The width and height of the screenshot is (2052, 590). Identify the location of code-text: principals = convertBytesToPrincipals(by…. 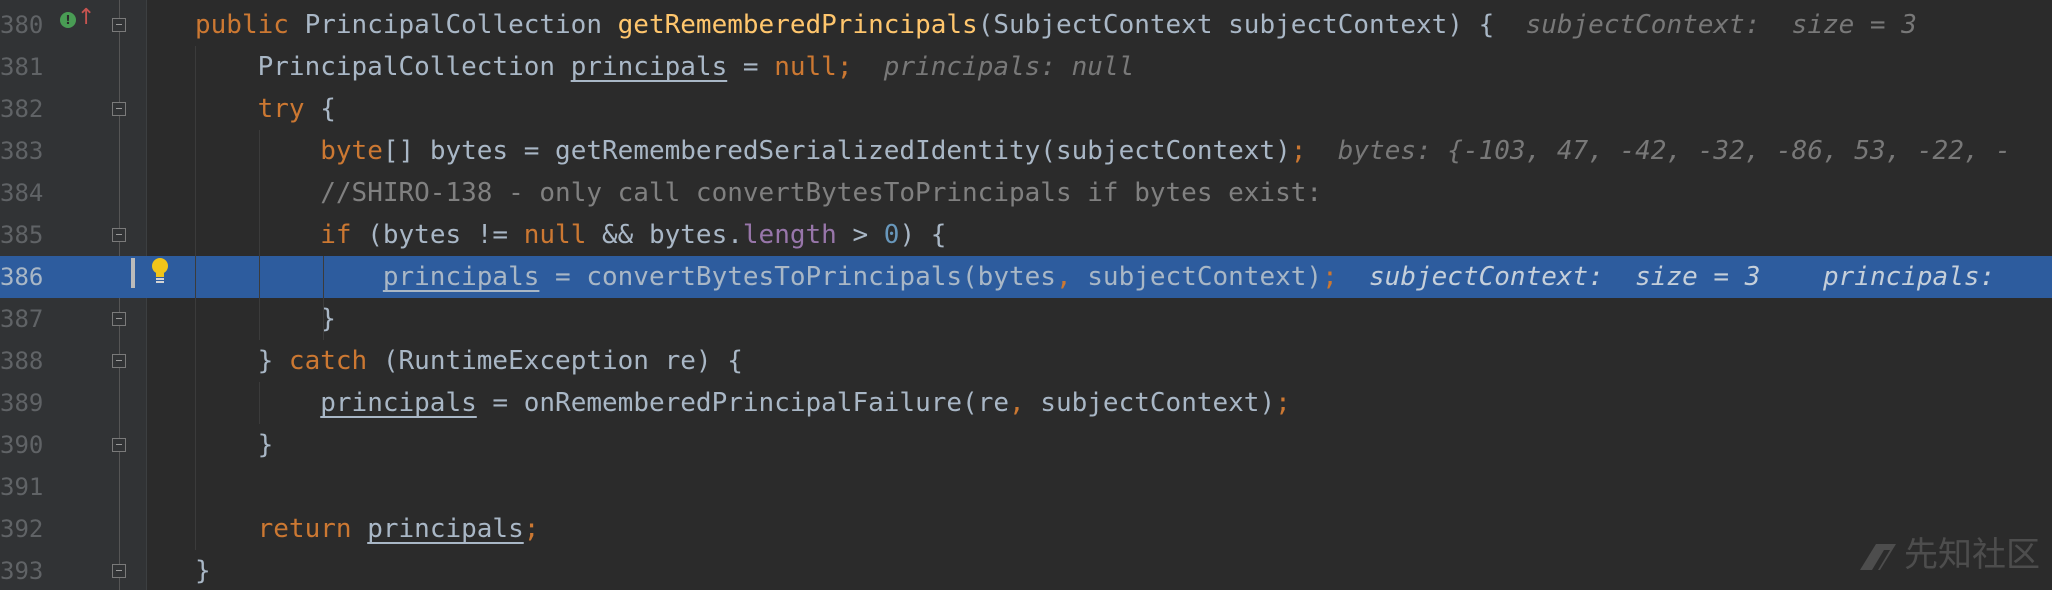
(1103, 277).